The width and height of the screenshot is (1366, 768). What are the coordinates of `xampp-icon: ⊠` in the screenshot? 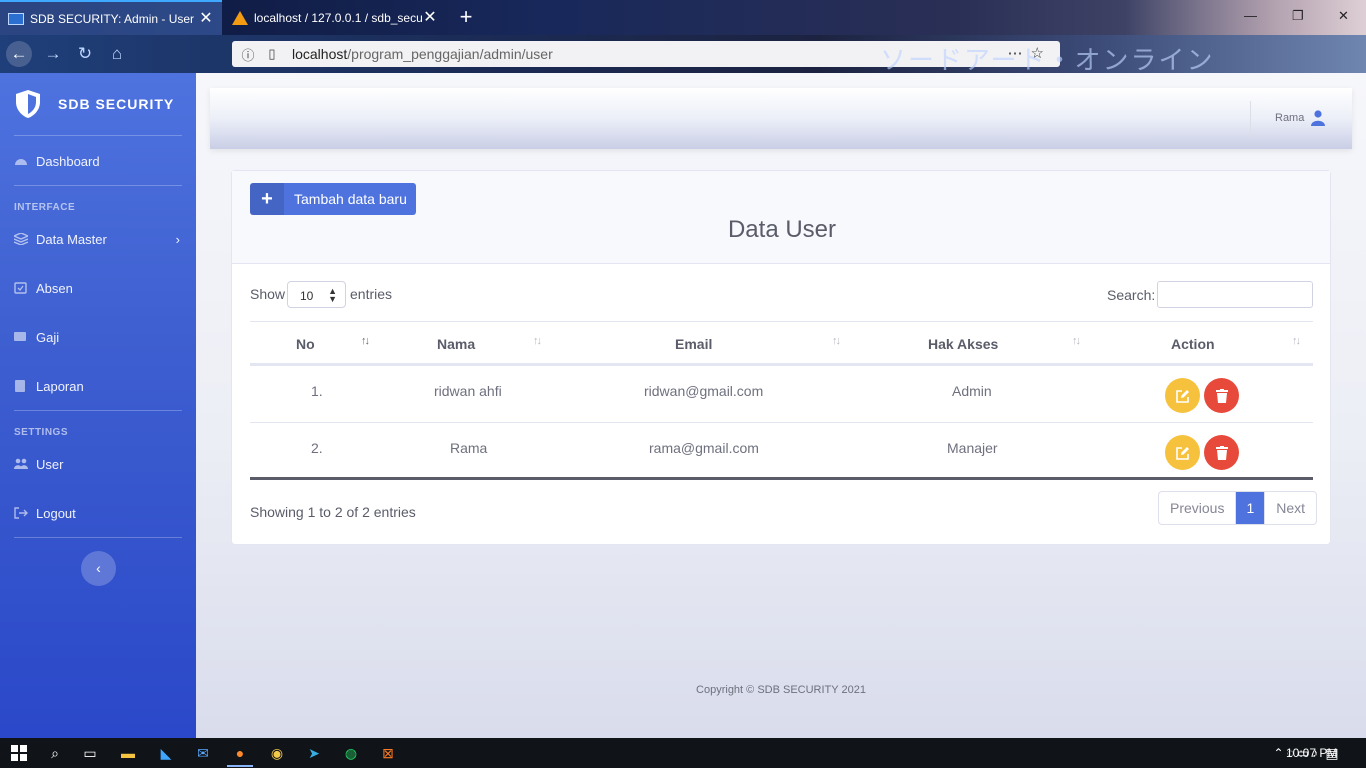 It's located at (388, 753).